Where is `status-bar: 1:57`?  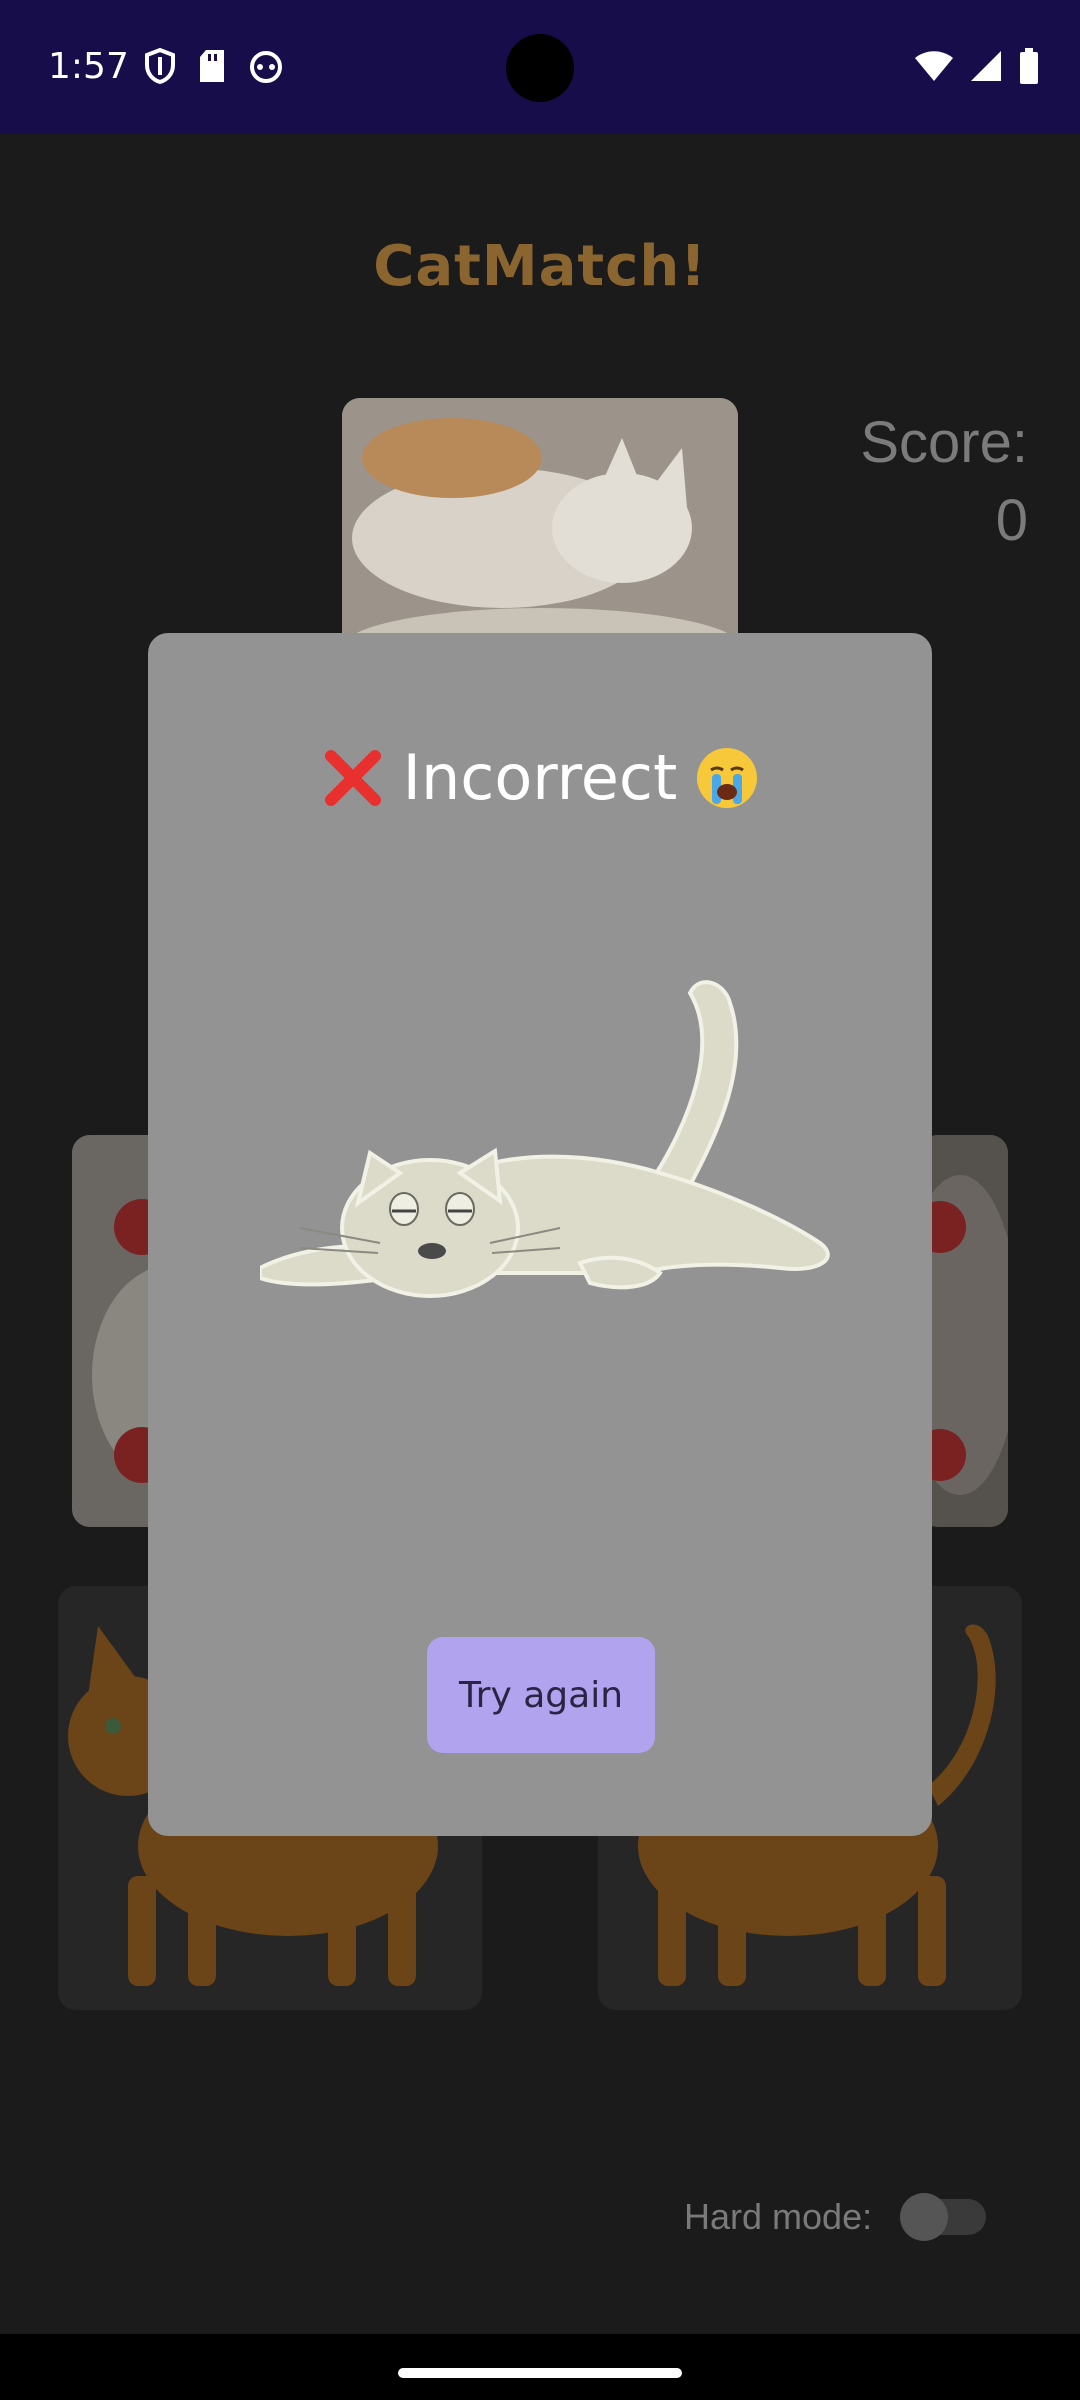
status-bar: 1:57 is located at coordinates (540, 67).